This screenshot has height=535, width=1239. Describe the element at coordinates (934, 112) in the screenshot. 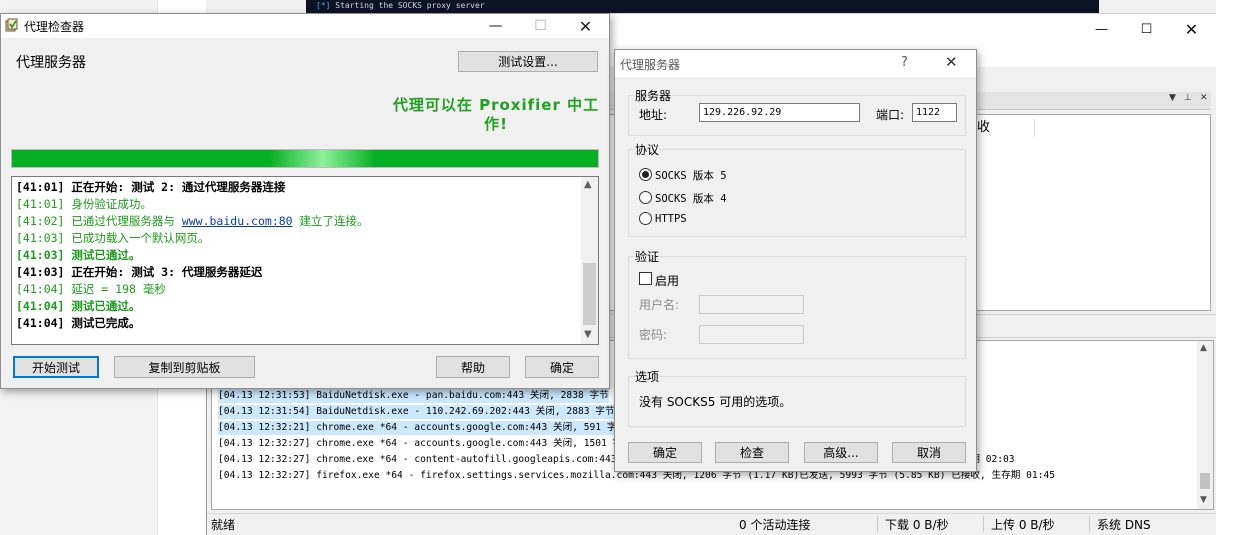

I see `port-field: 1122` at that location.